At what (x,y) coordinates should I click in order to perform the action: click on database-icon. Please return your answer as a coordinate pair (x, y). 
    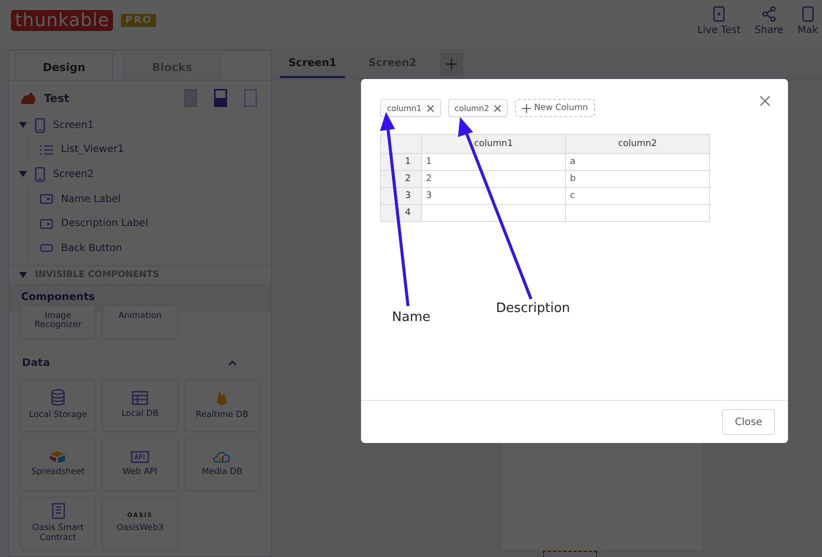
    Looking at the image, I should click on (58, 397).